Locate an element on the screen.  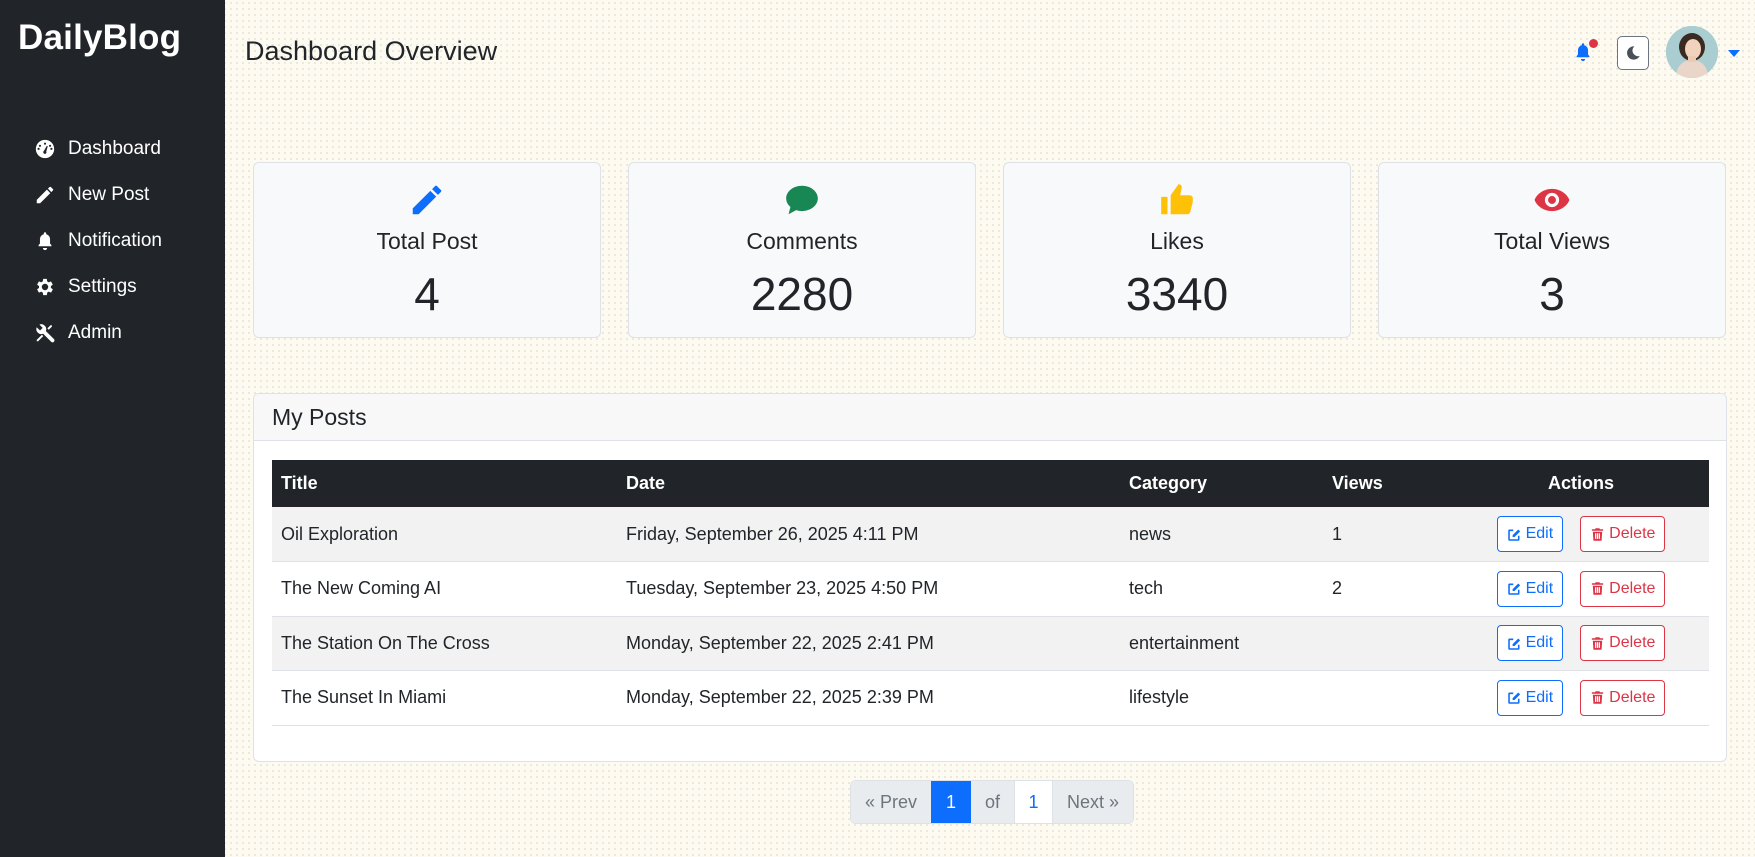
stat-label: Comments is located at coordinates (802, 241).